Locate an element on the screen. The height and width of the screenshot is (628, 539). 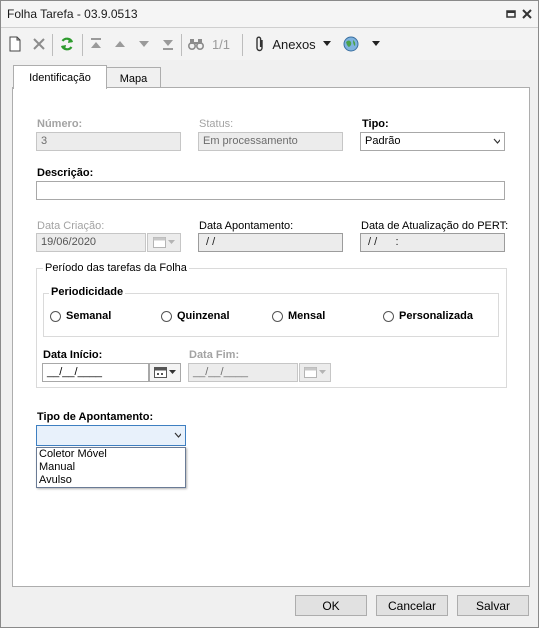
tipo-apontamento-dropdown-list: Coletor Móvel Manual Avulso is located at coordinates (111, 467).